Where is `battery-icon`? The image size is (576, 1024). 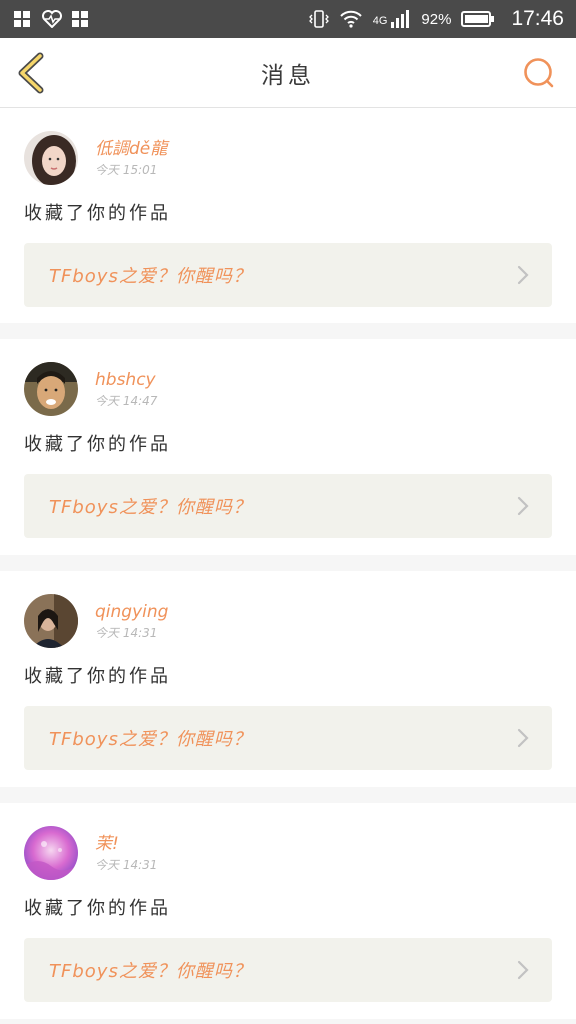
battery-icon is located at coordinates (478, 19).